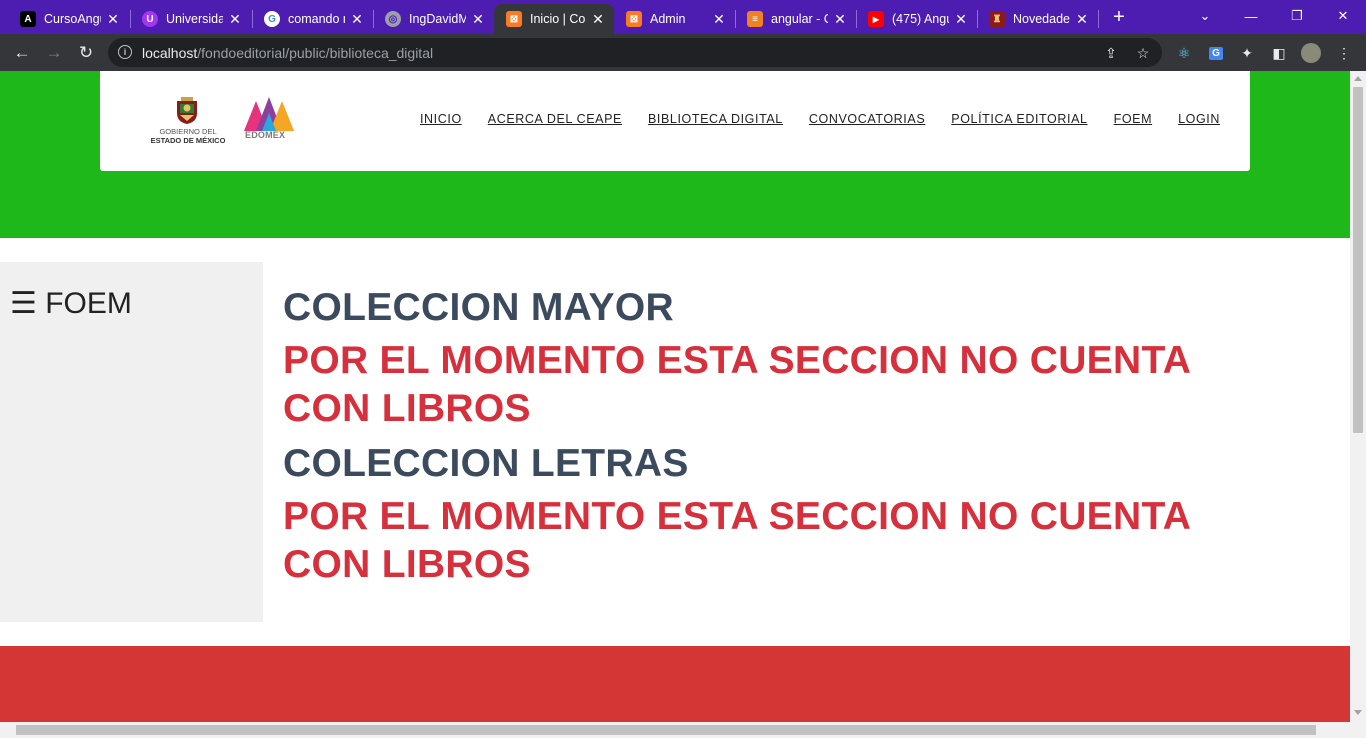 The height and width of the screenshot is (738, 1366). I want to click on profile-avatar, so click(1311, 53).